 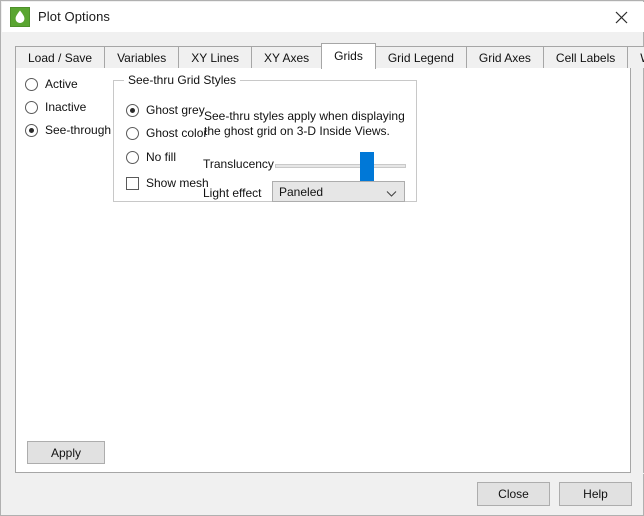 I want to click on tab-variables: Variables, so click(x=142, y=57).